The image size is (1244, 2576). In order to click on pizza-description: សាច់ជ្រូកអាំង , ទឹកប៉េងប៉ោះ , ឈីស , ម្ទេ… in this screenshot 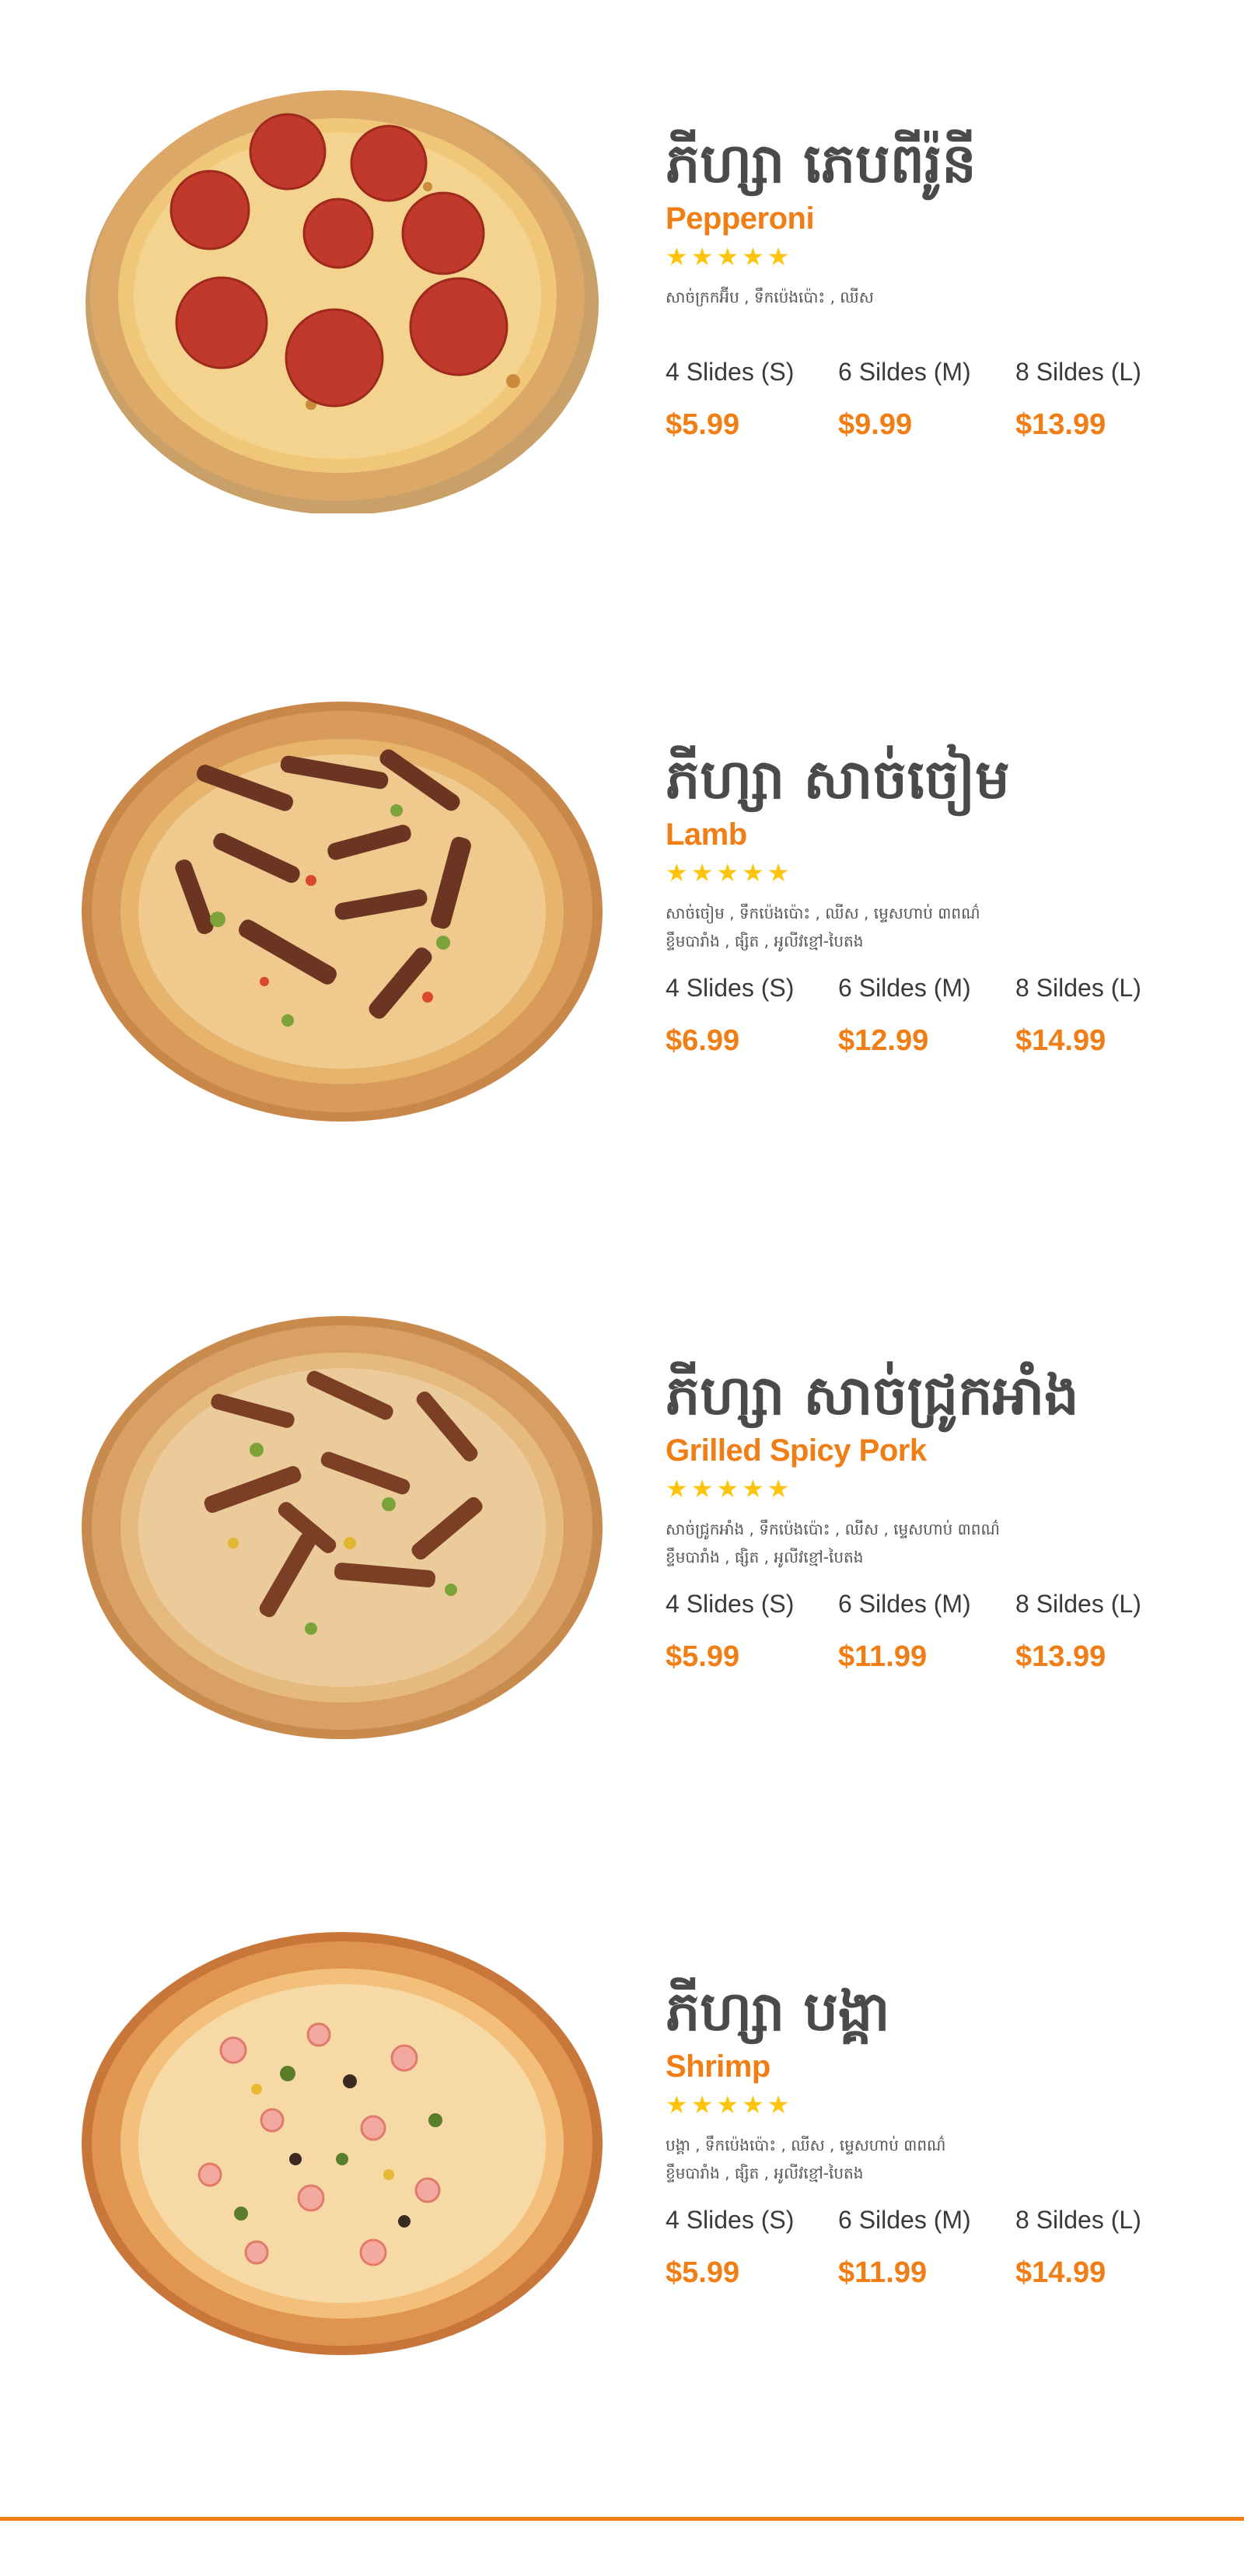, I will do `click(930, 1543)`.